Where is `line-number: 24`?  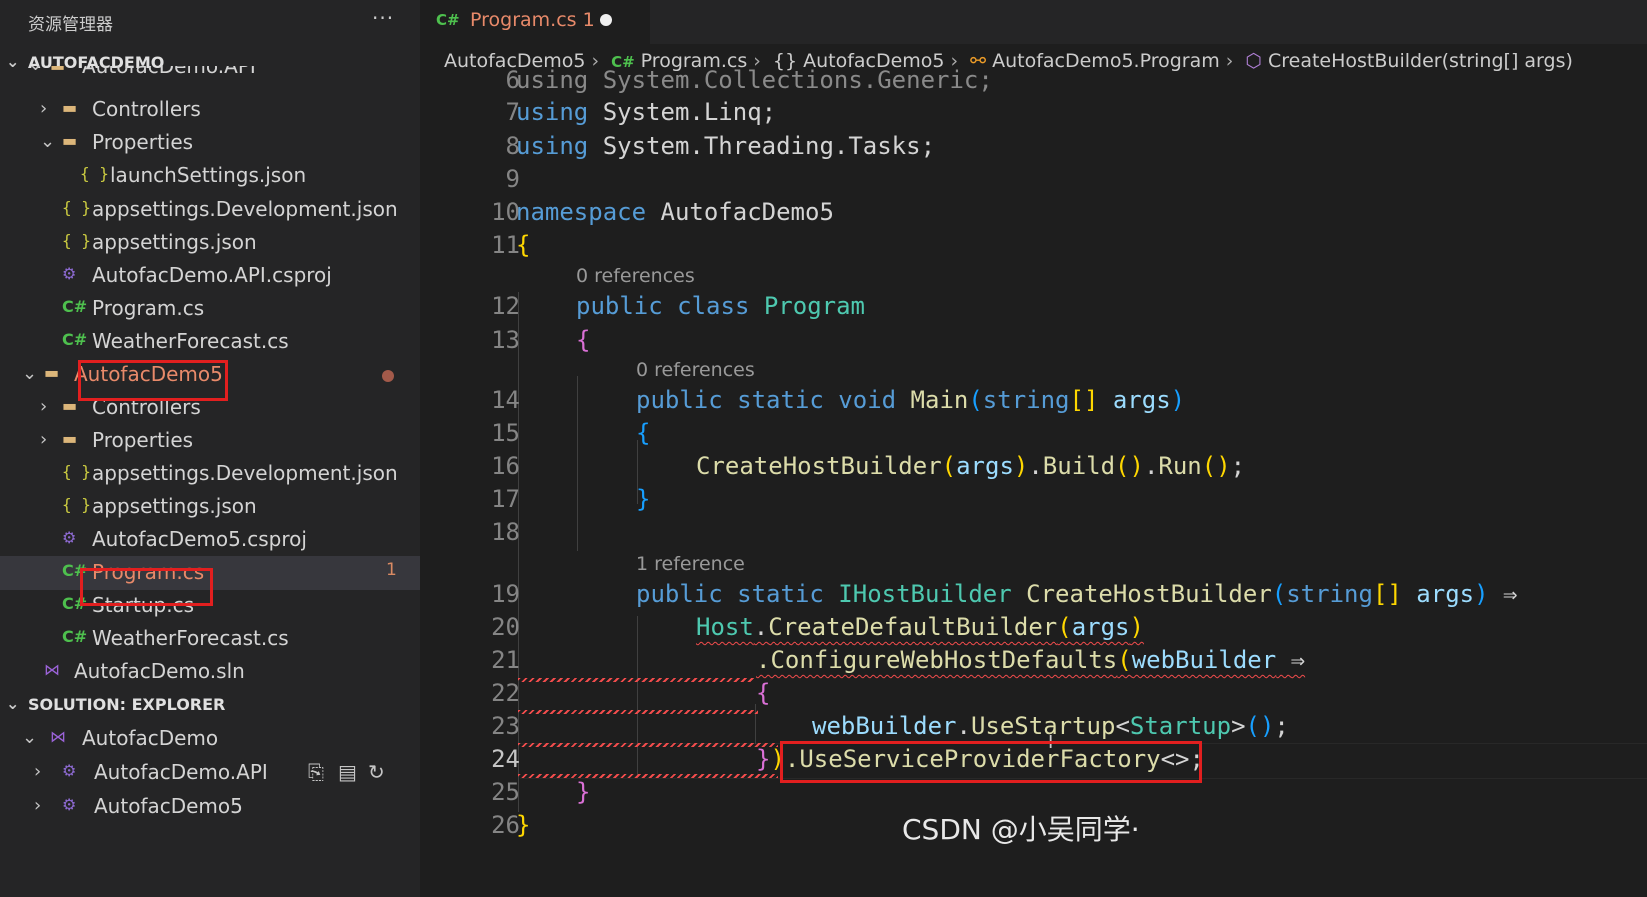
line-number: 24 is located at coordinates (505, 759).